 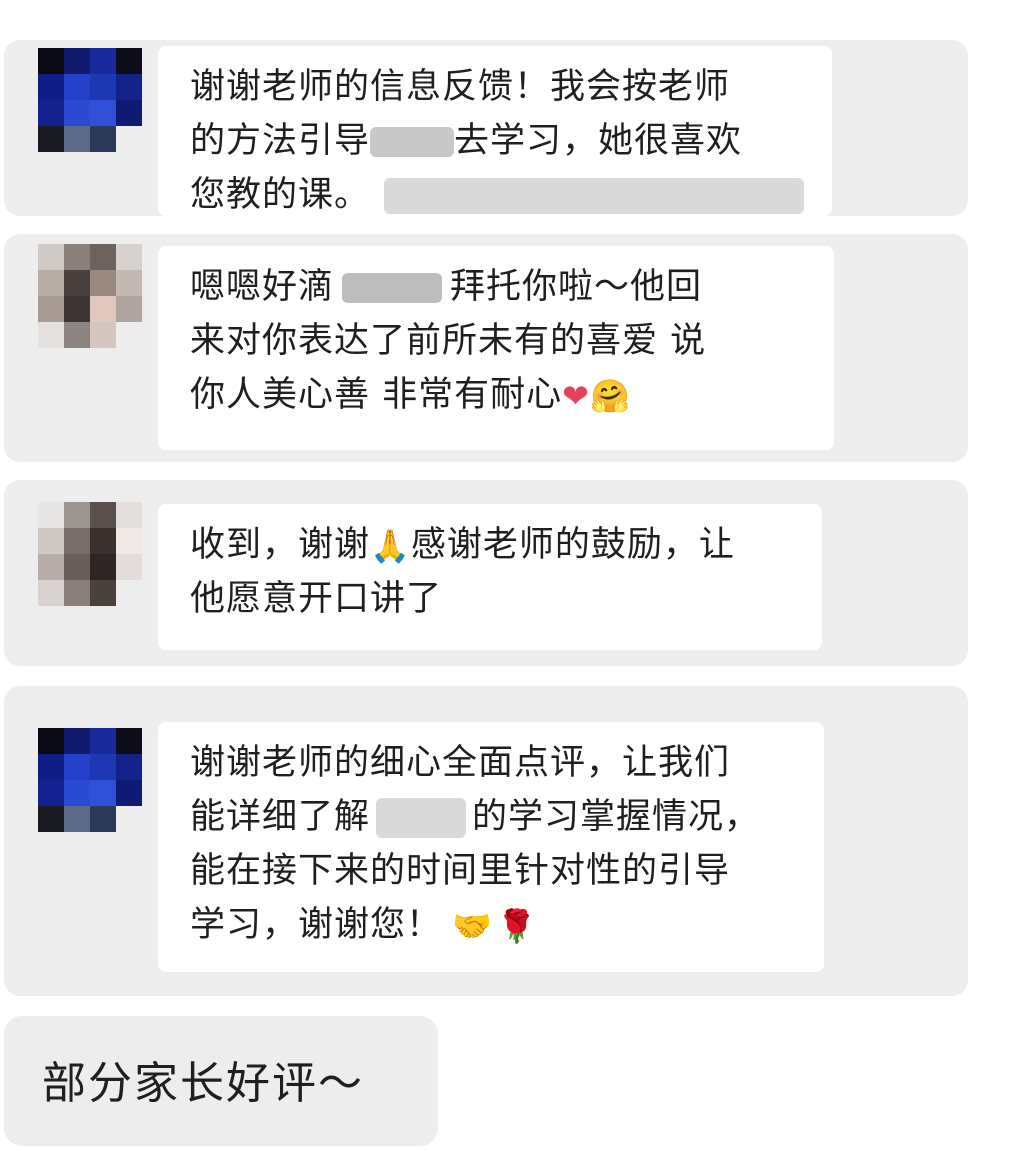 What do you see at coordinates (490, 577) in the screenshot?
I see `message-bubble-3: 收到，谢谢🙏感谢老师的鼓励，让 他愿意开口讲了` at bounding box center [490, 577].